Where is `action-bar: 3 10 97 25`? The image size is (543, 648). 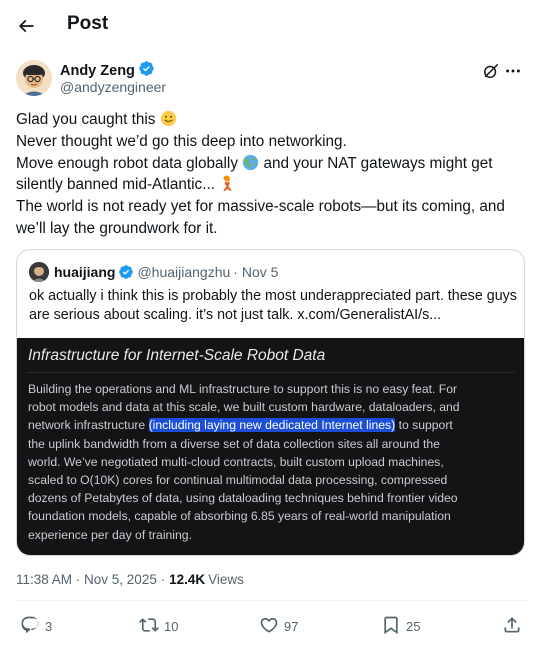 action-bar: 3 10 97 25 is located at coordinates (271, 627).